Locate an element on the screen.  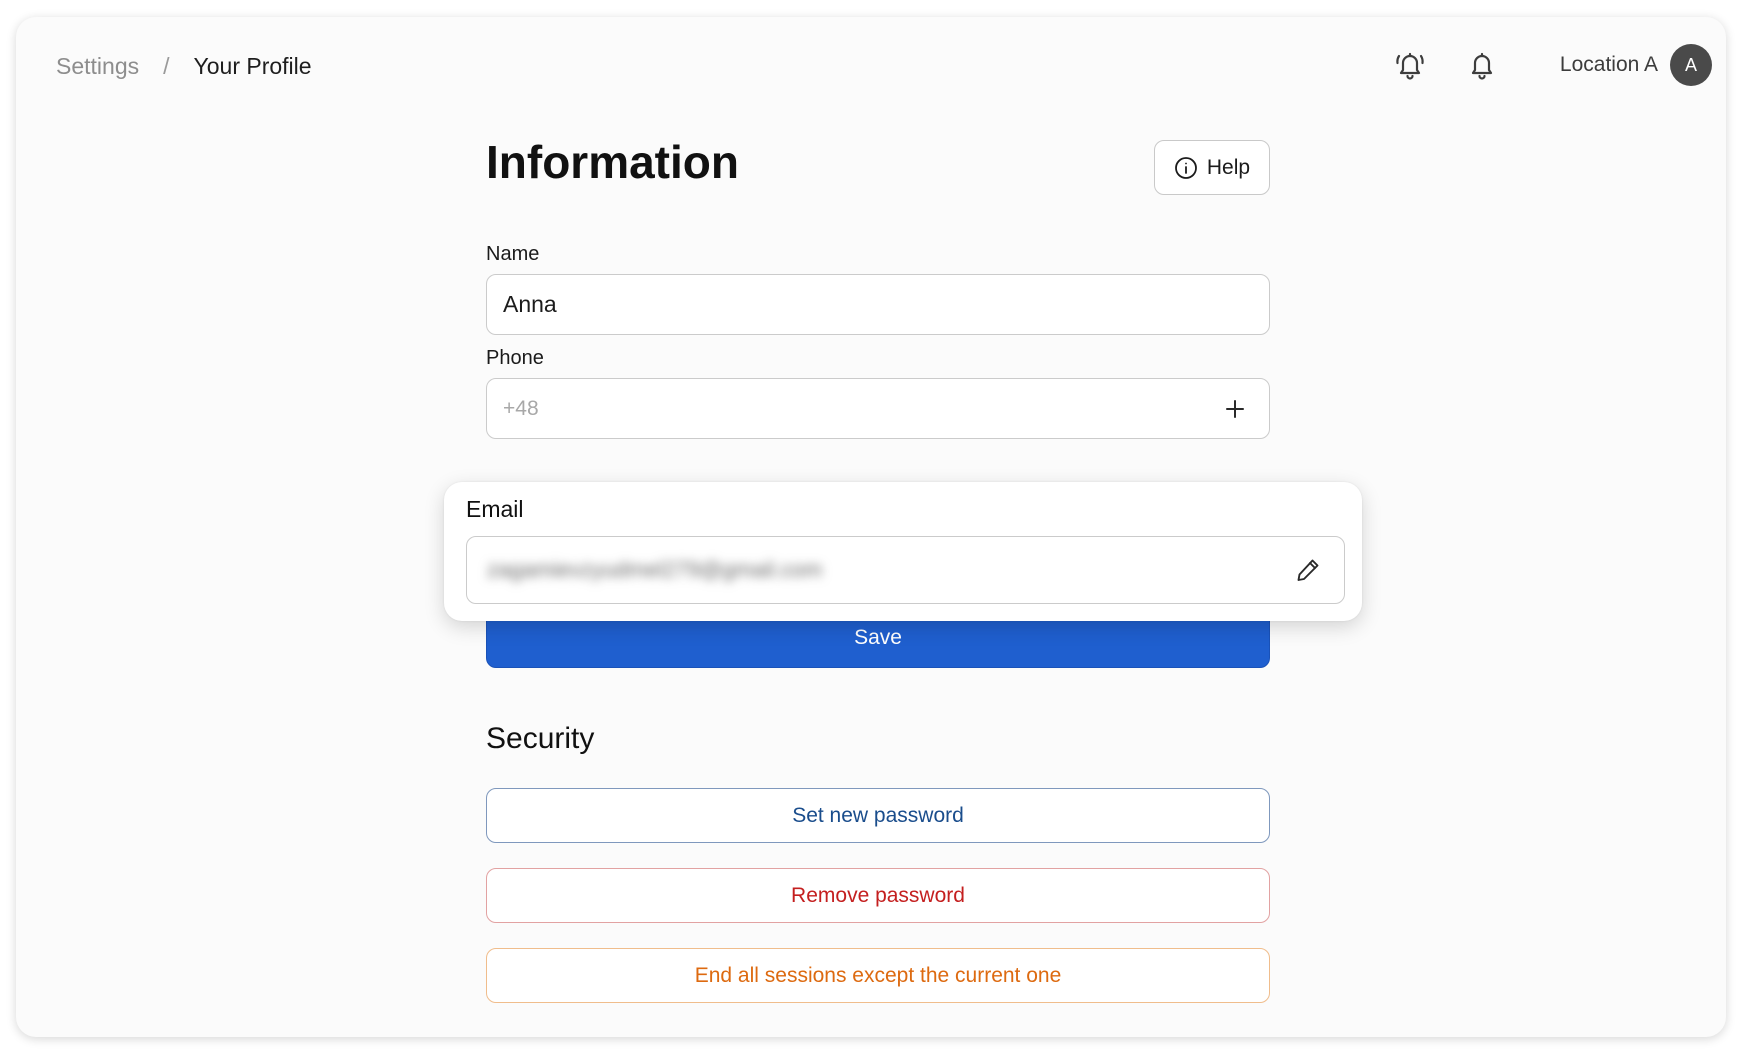
alarm-bell-icon is located at coordinates (1410, 65).